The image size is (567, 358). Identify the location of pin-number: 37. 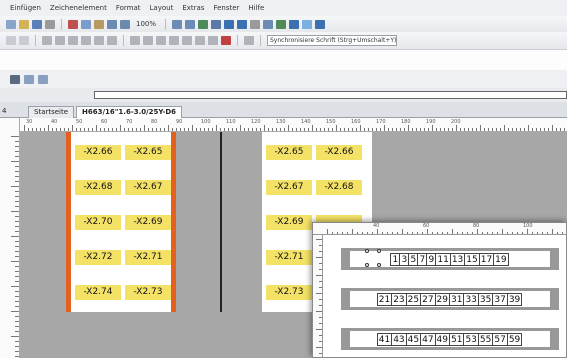
(500, 299).